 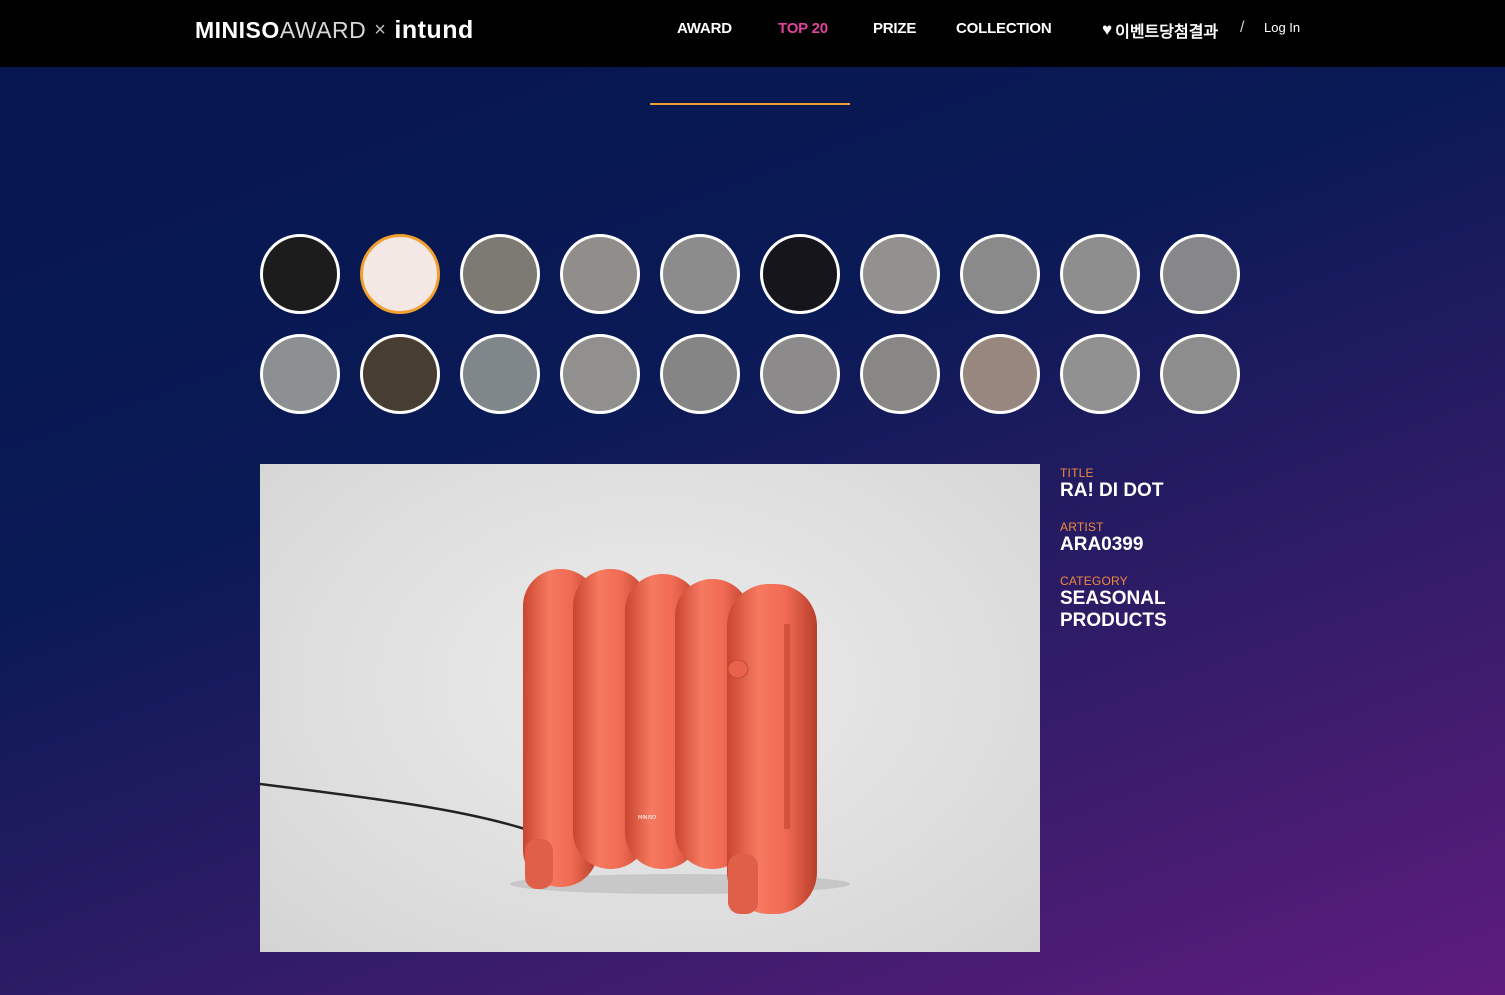 I want to click on nav-collection: COLLECTION, so click(x=1004, y=28).